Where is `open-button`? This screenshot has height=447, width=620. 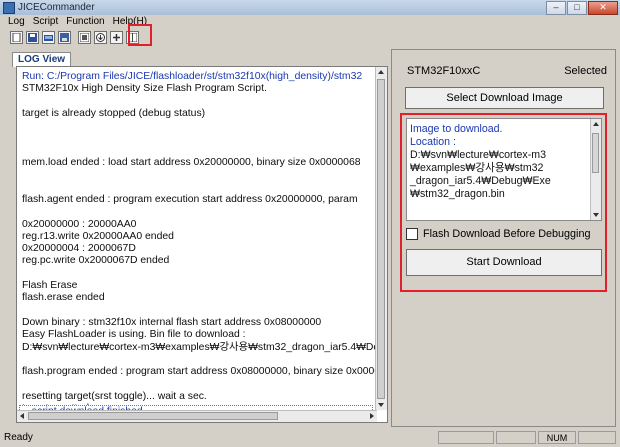
open-button is located at coordinates (48, 37).